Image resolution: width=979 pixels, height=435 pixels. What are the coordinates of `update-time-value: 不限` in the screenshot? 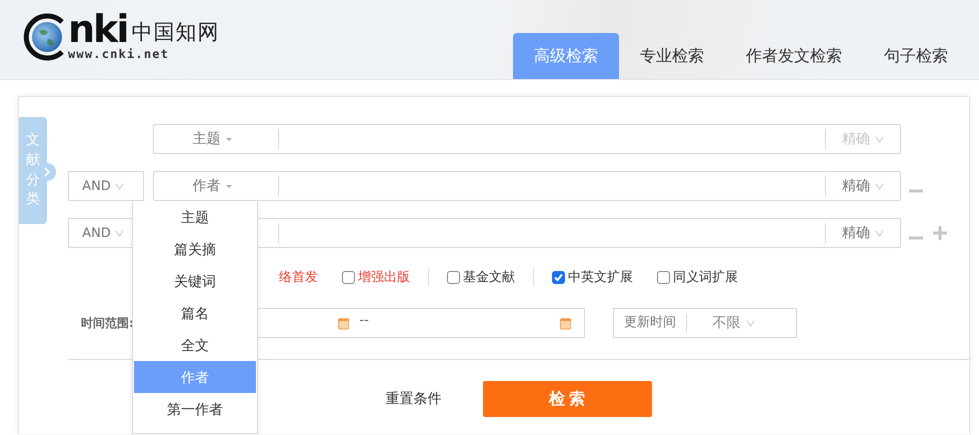 It's located at (726, 323).